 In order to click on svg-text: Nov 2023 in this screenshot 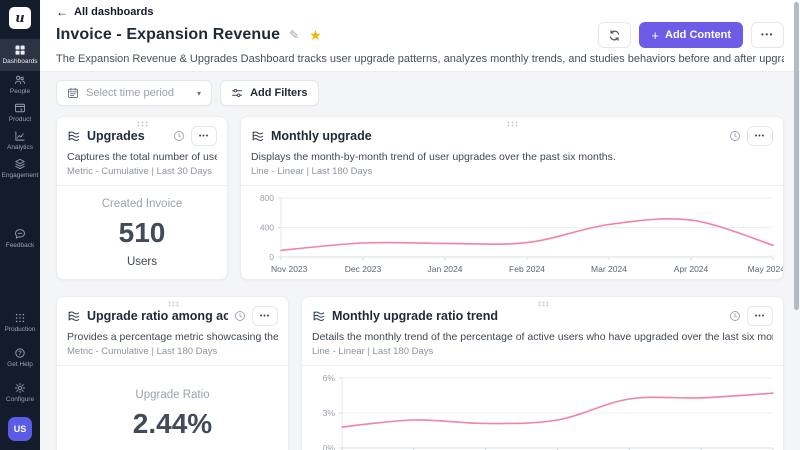, I will do `click(289, 269)`.